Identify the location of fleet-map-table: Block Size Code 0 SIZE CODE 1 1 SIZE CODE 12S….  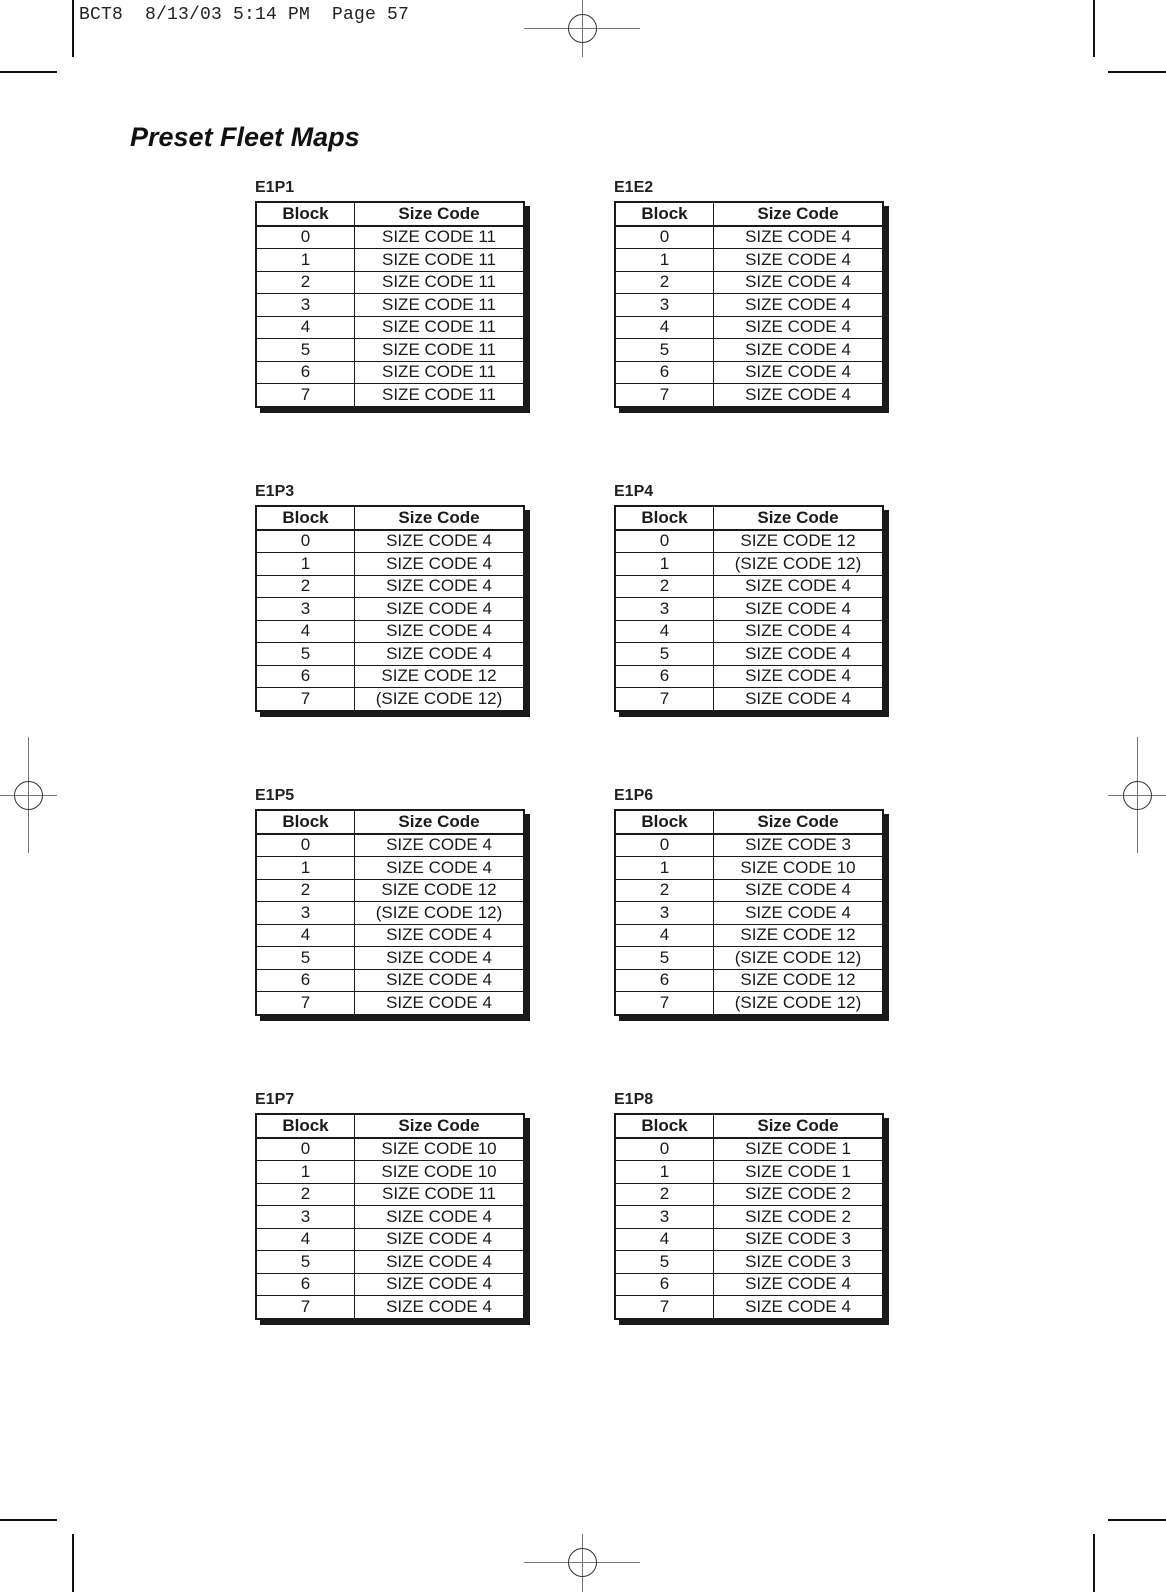
(749, 1216).